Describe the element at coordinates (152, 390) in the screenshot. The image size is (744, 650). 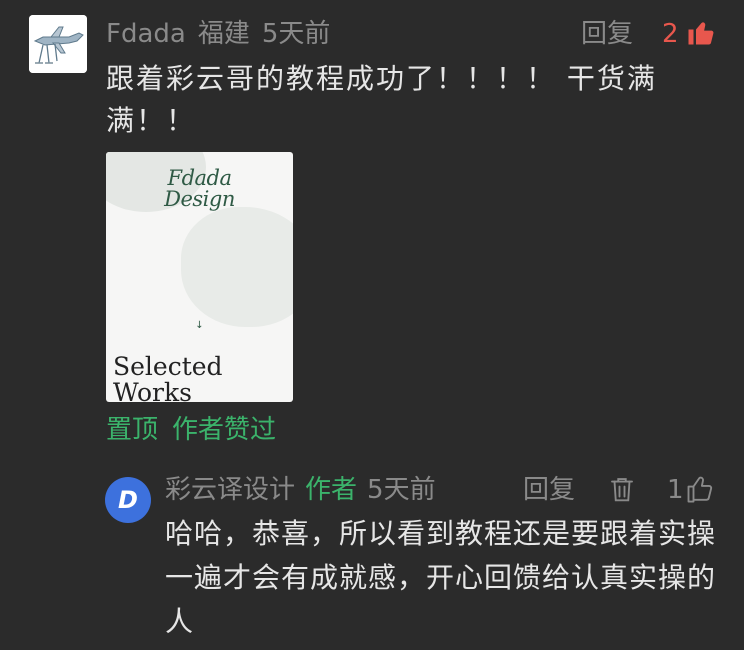
I see `title-line: Works` at that location.